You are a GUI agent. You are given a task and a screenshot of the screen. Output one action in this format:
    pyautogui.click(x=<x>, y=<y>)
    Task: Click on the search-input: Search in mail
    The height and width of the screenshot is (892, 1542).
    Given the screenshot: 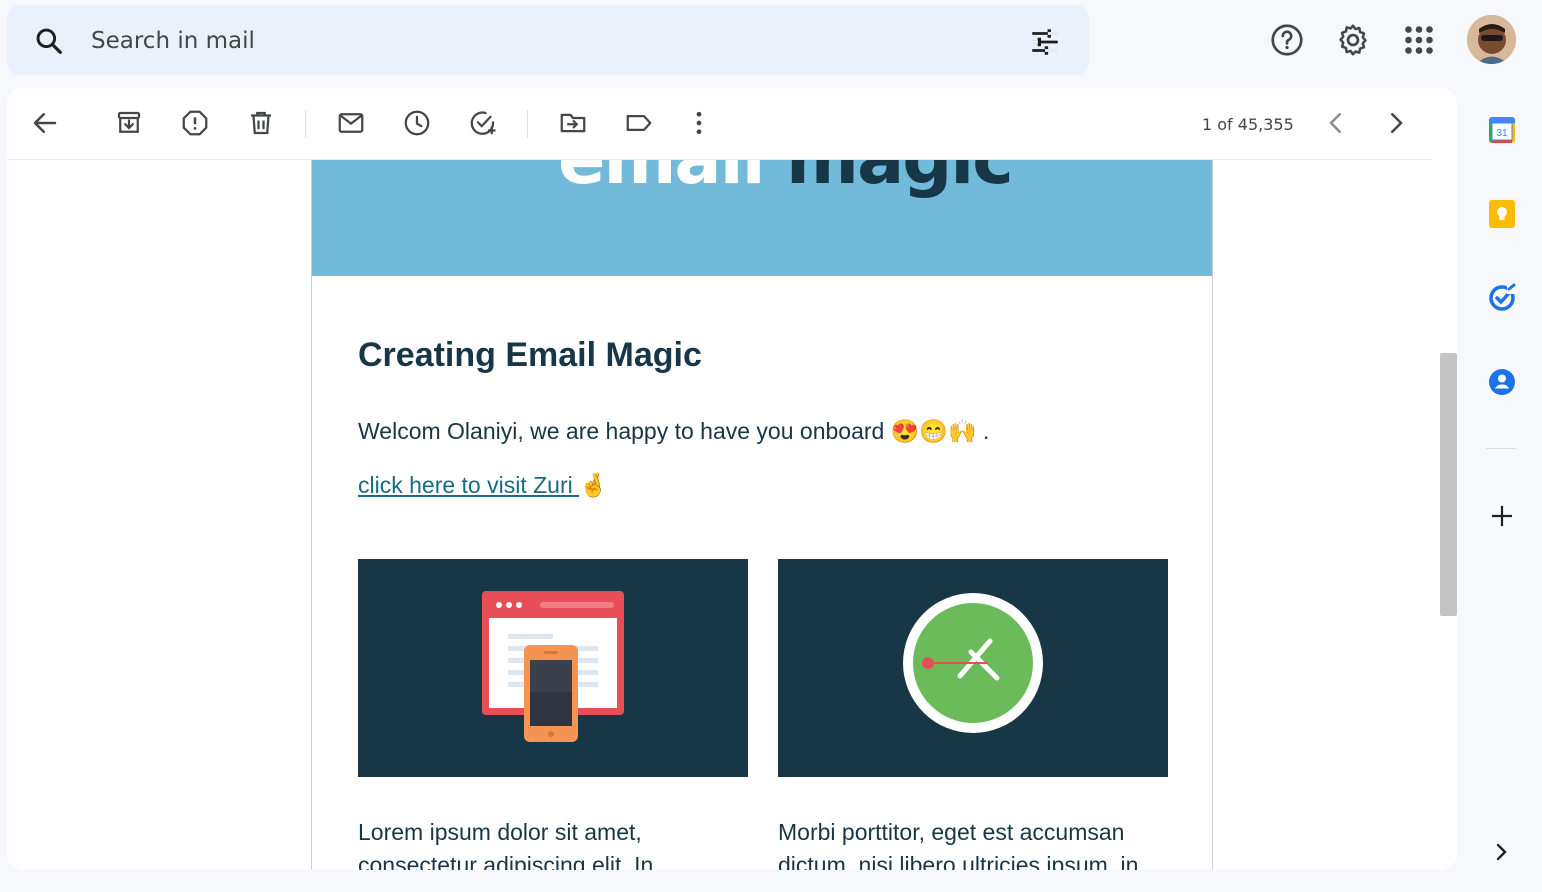 What is the action you would take?
    pyautogui.click(x=173, y=41)
    